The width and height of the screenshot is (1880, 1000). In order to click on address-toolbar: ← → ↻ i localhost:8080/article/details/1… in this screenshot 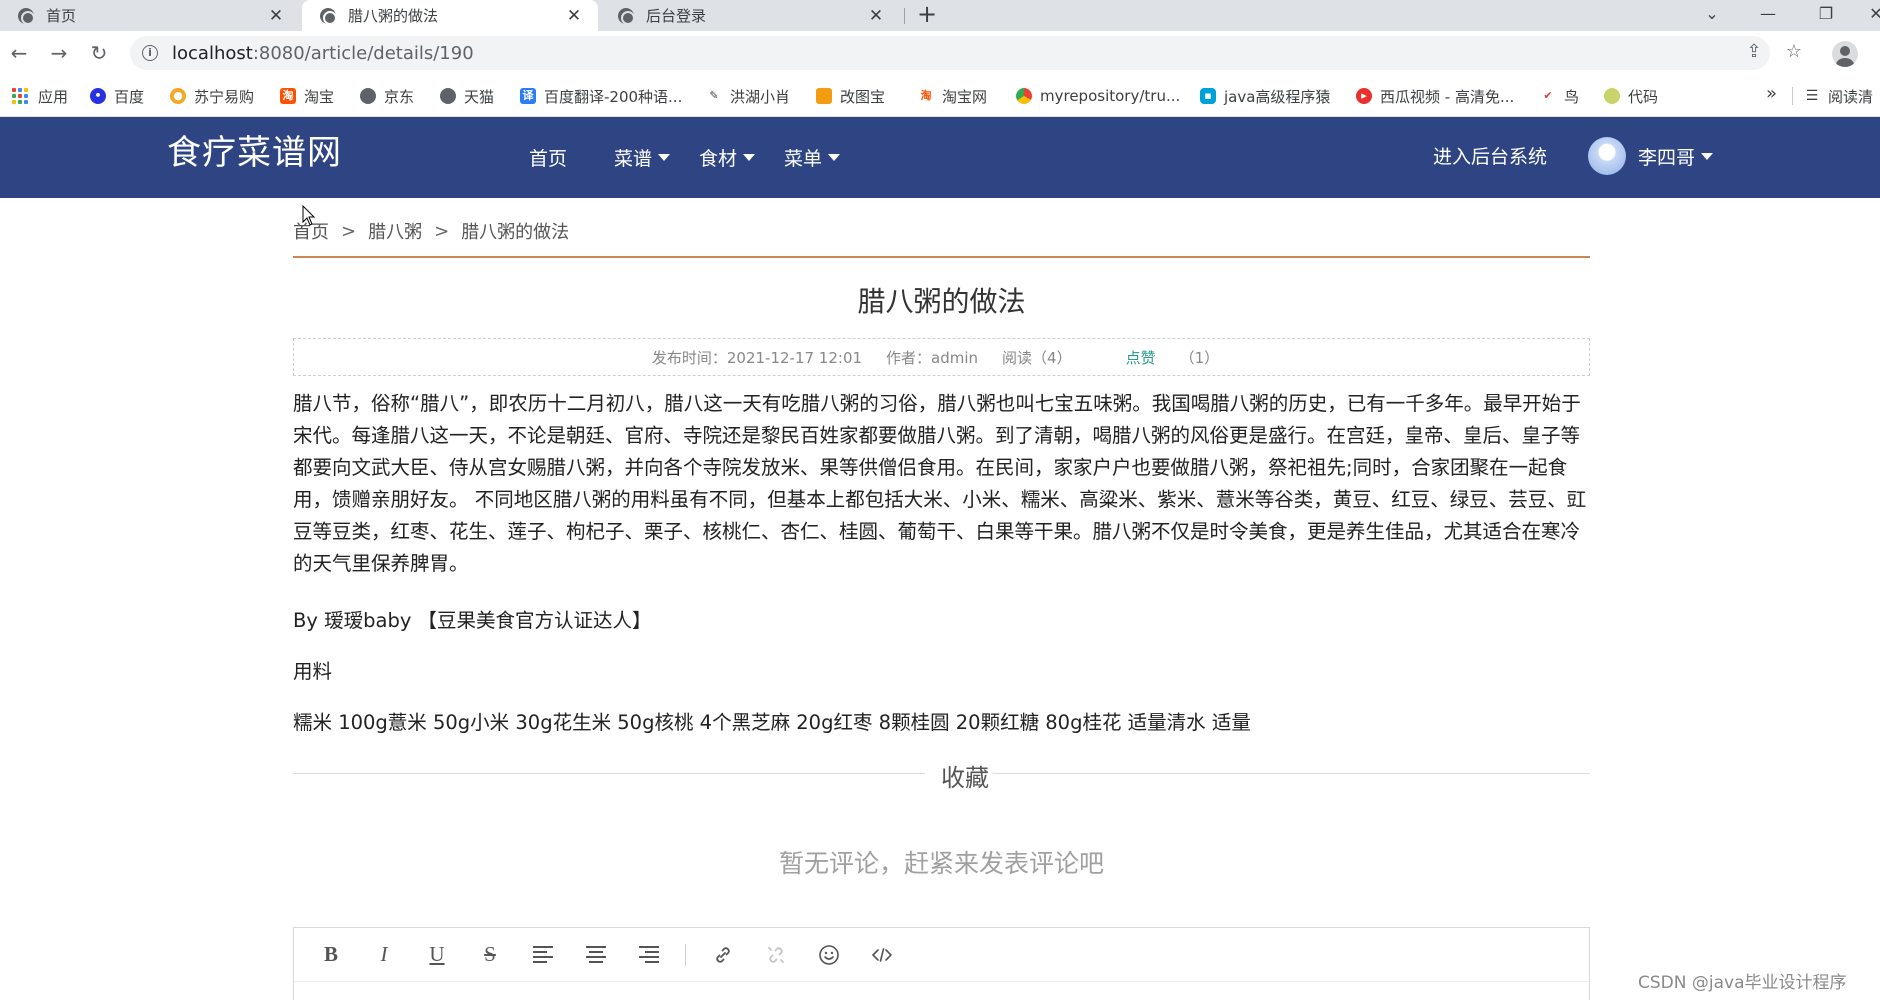, I will do `click(940, 53)`.